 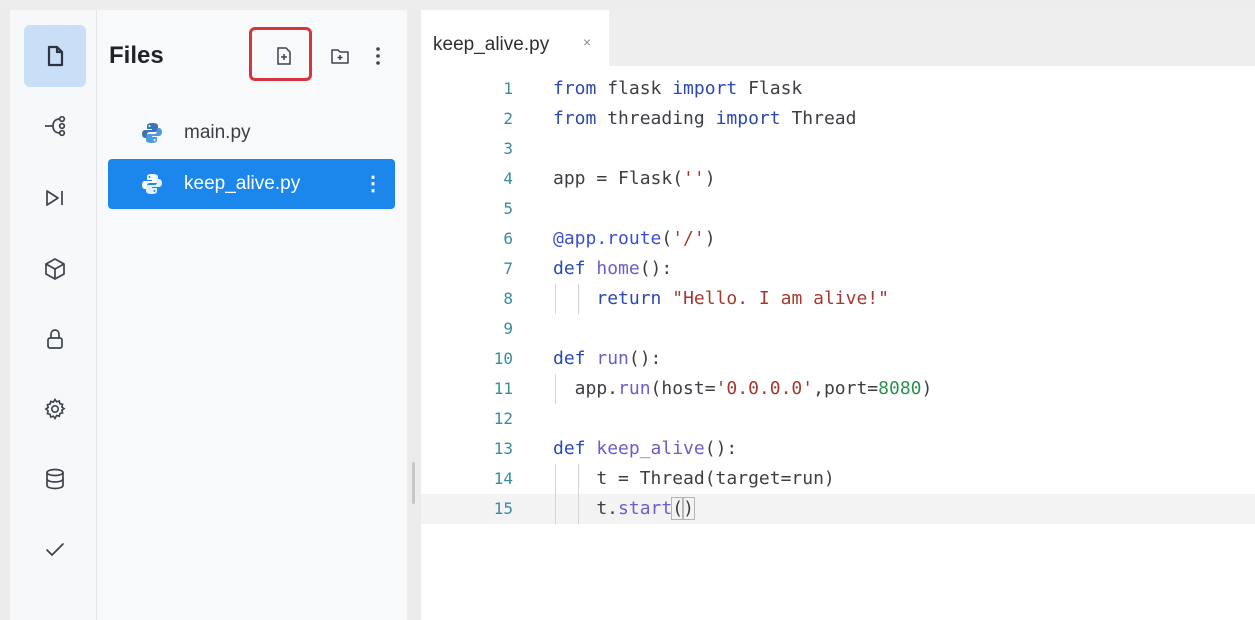 I want to click on line-number: 9, so click(x=508, y=328).